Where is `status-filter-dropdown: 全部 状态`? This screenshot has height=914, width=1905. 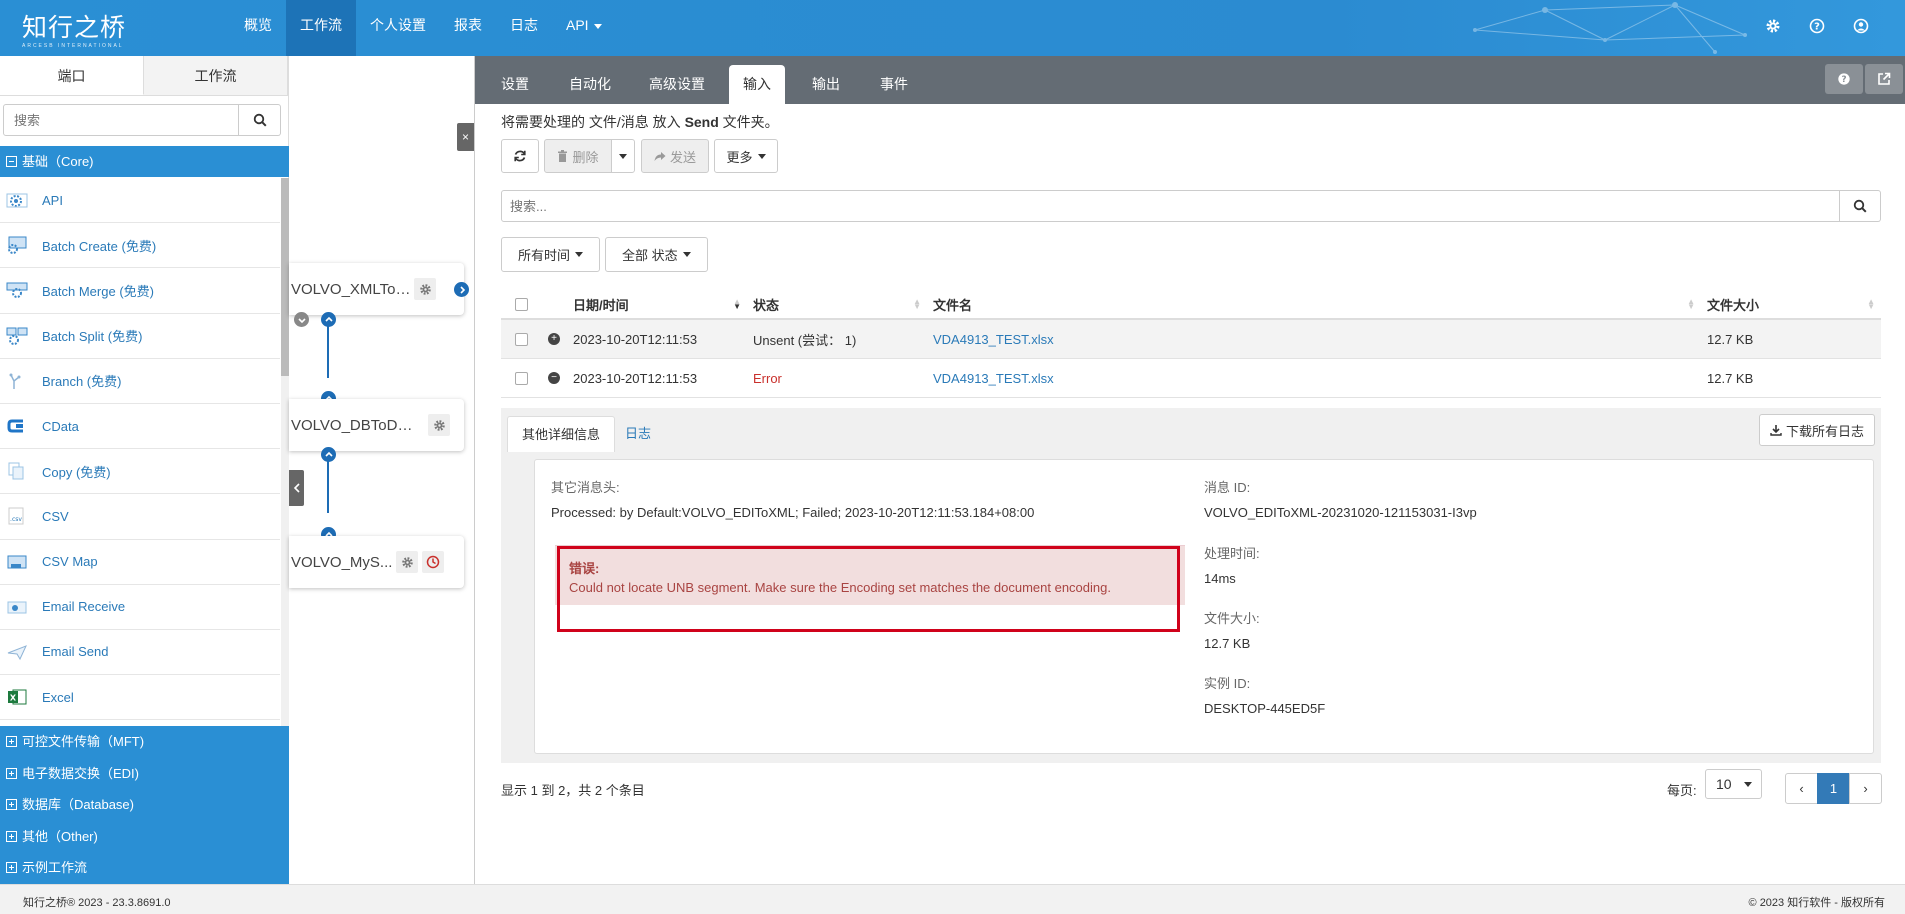 status-filter-dropdown: 全部 状态 is located at coordinates (656, 254).